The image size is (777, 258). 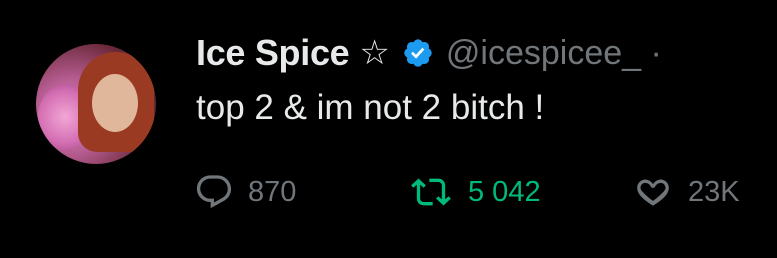 I want to click on user-handle: @icespicee_ ·, so click(x=554, y=53).